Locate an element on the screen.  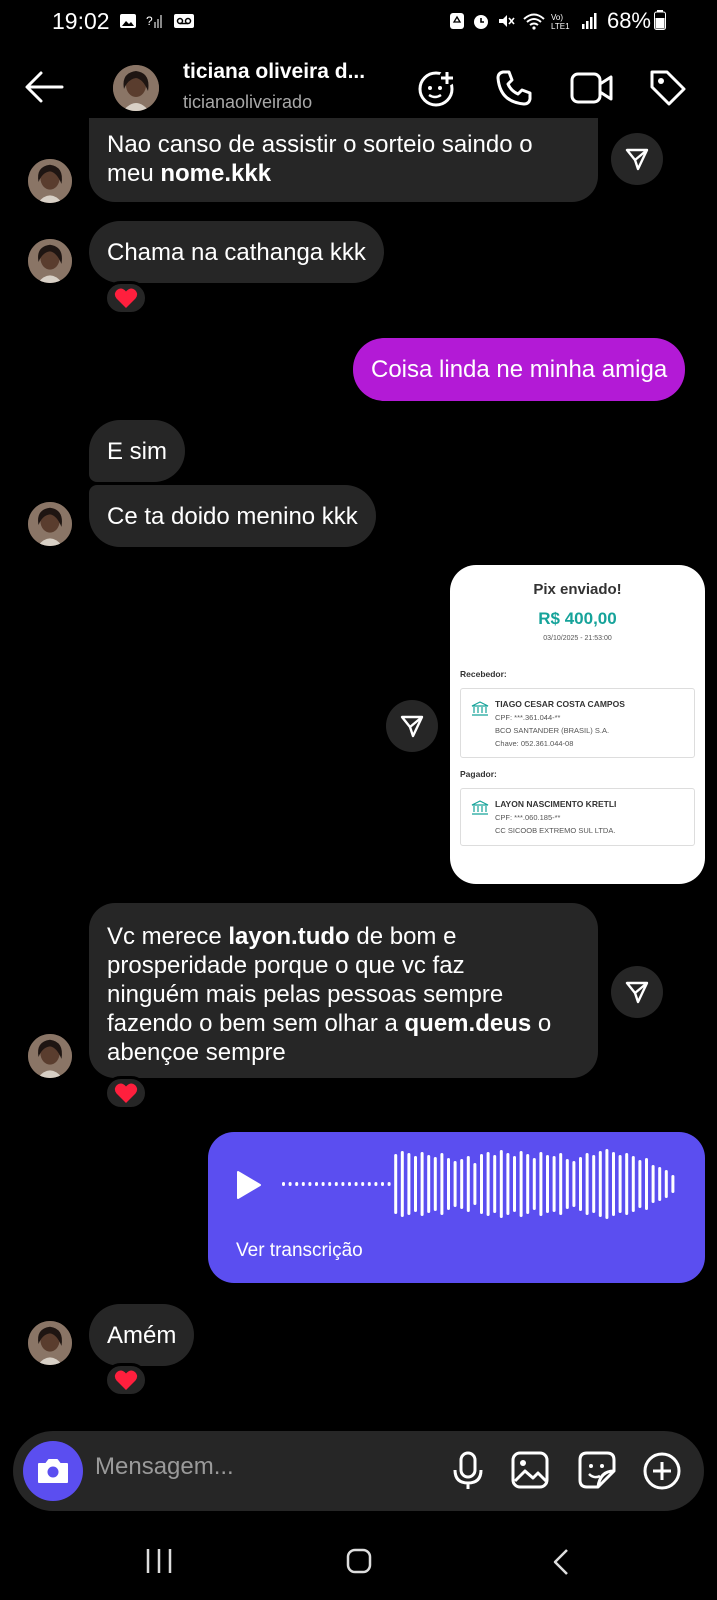
nav-recents-icon is located at coordinates (159, 1561).